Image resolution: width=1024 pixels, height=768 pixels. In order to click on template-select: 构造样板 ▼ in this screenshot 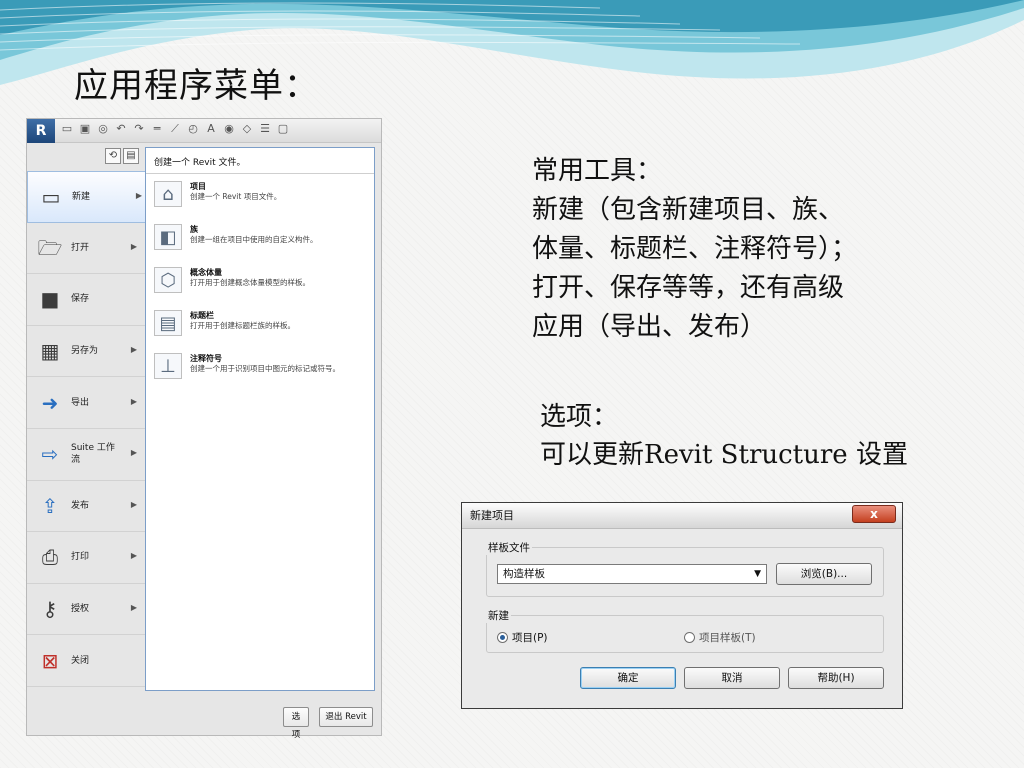, I will do `click(632, 574)`.